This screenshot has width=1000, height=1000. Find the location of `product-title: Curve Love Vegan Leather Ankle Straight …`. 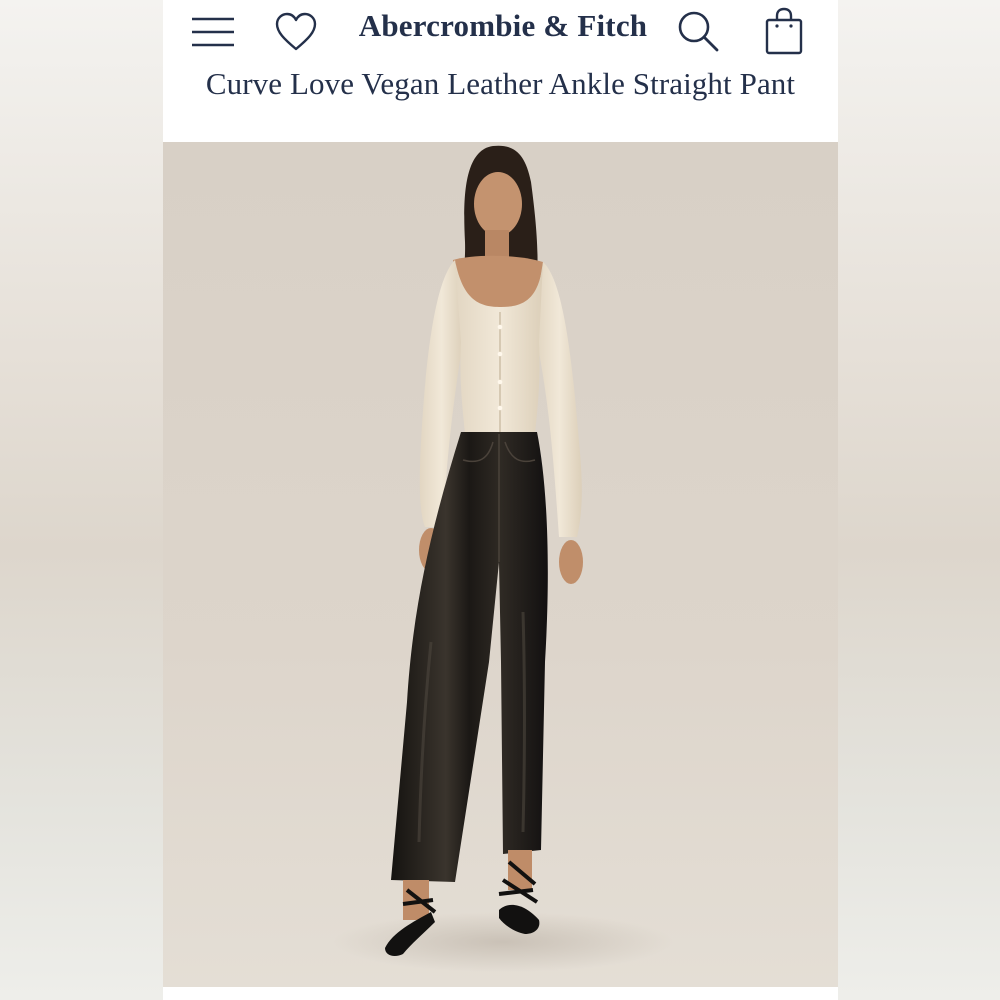

product-title: Curve Love Vegan Leather Ankle Straight … is located at coordinates (500, 83).